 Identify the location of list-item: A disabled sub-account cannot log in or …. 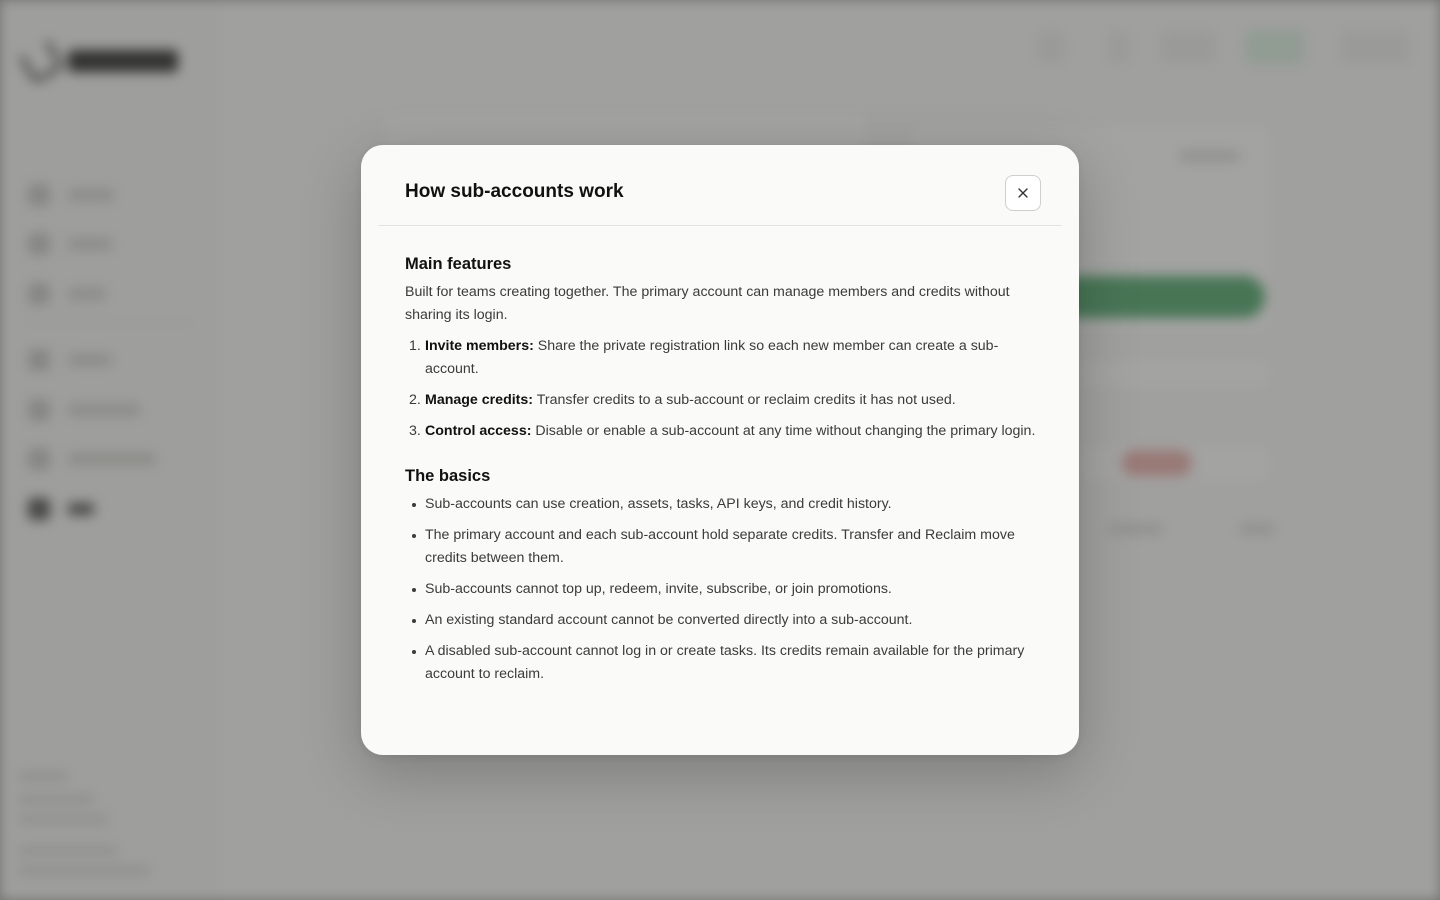
(721, 663).